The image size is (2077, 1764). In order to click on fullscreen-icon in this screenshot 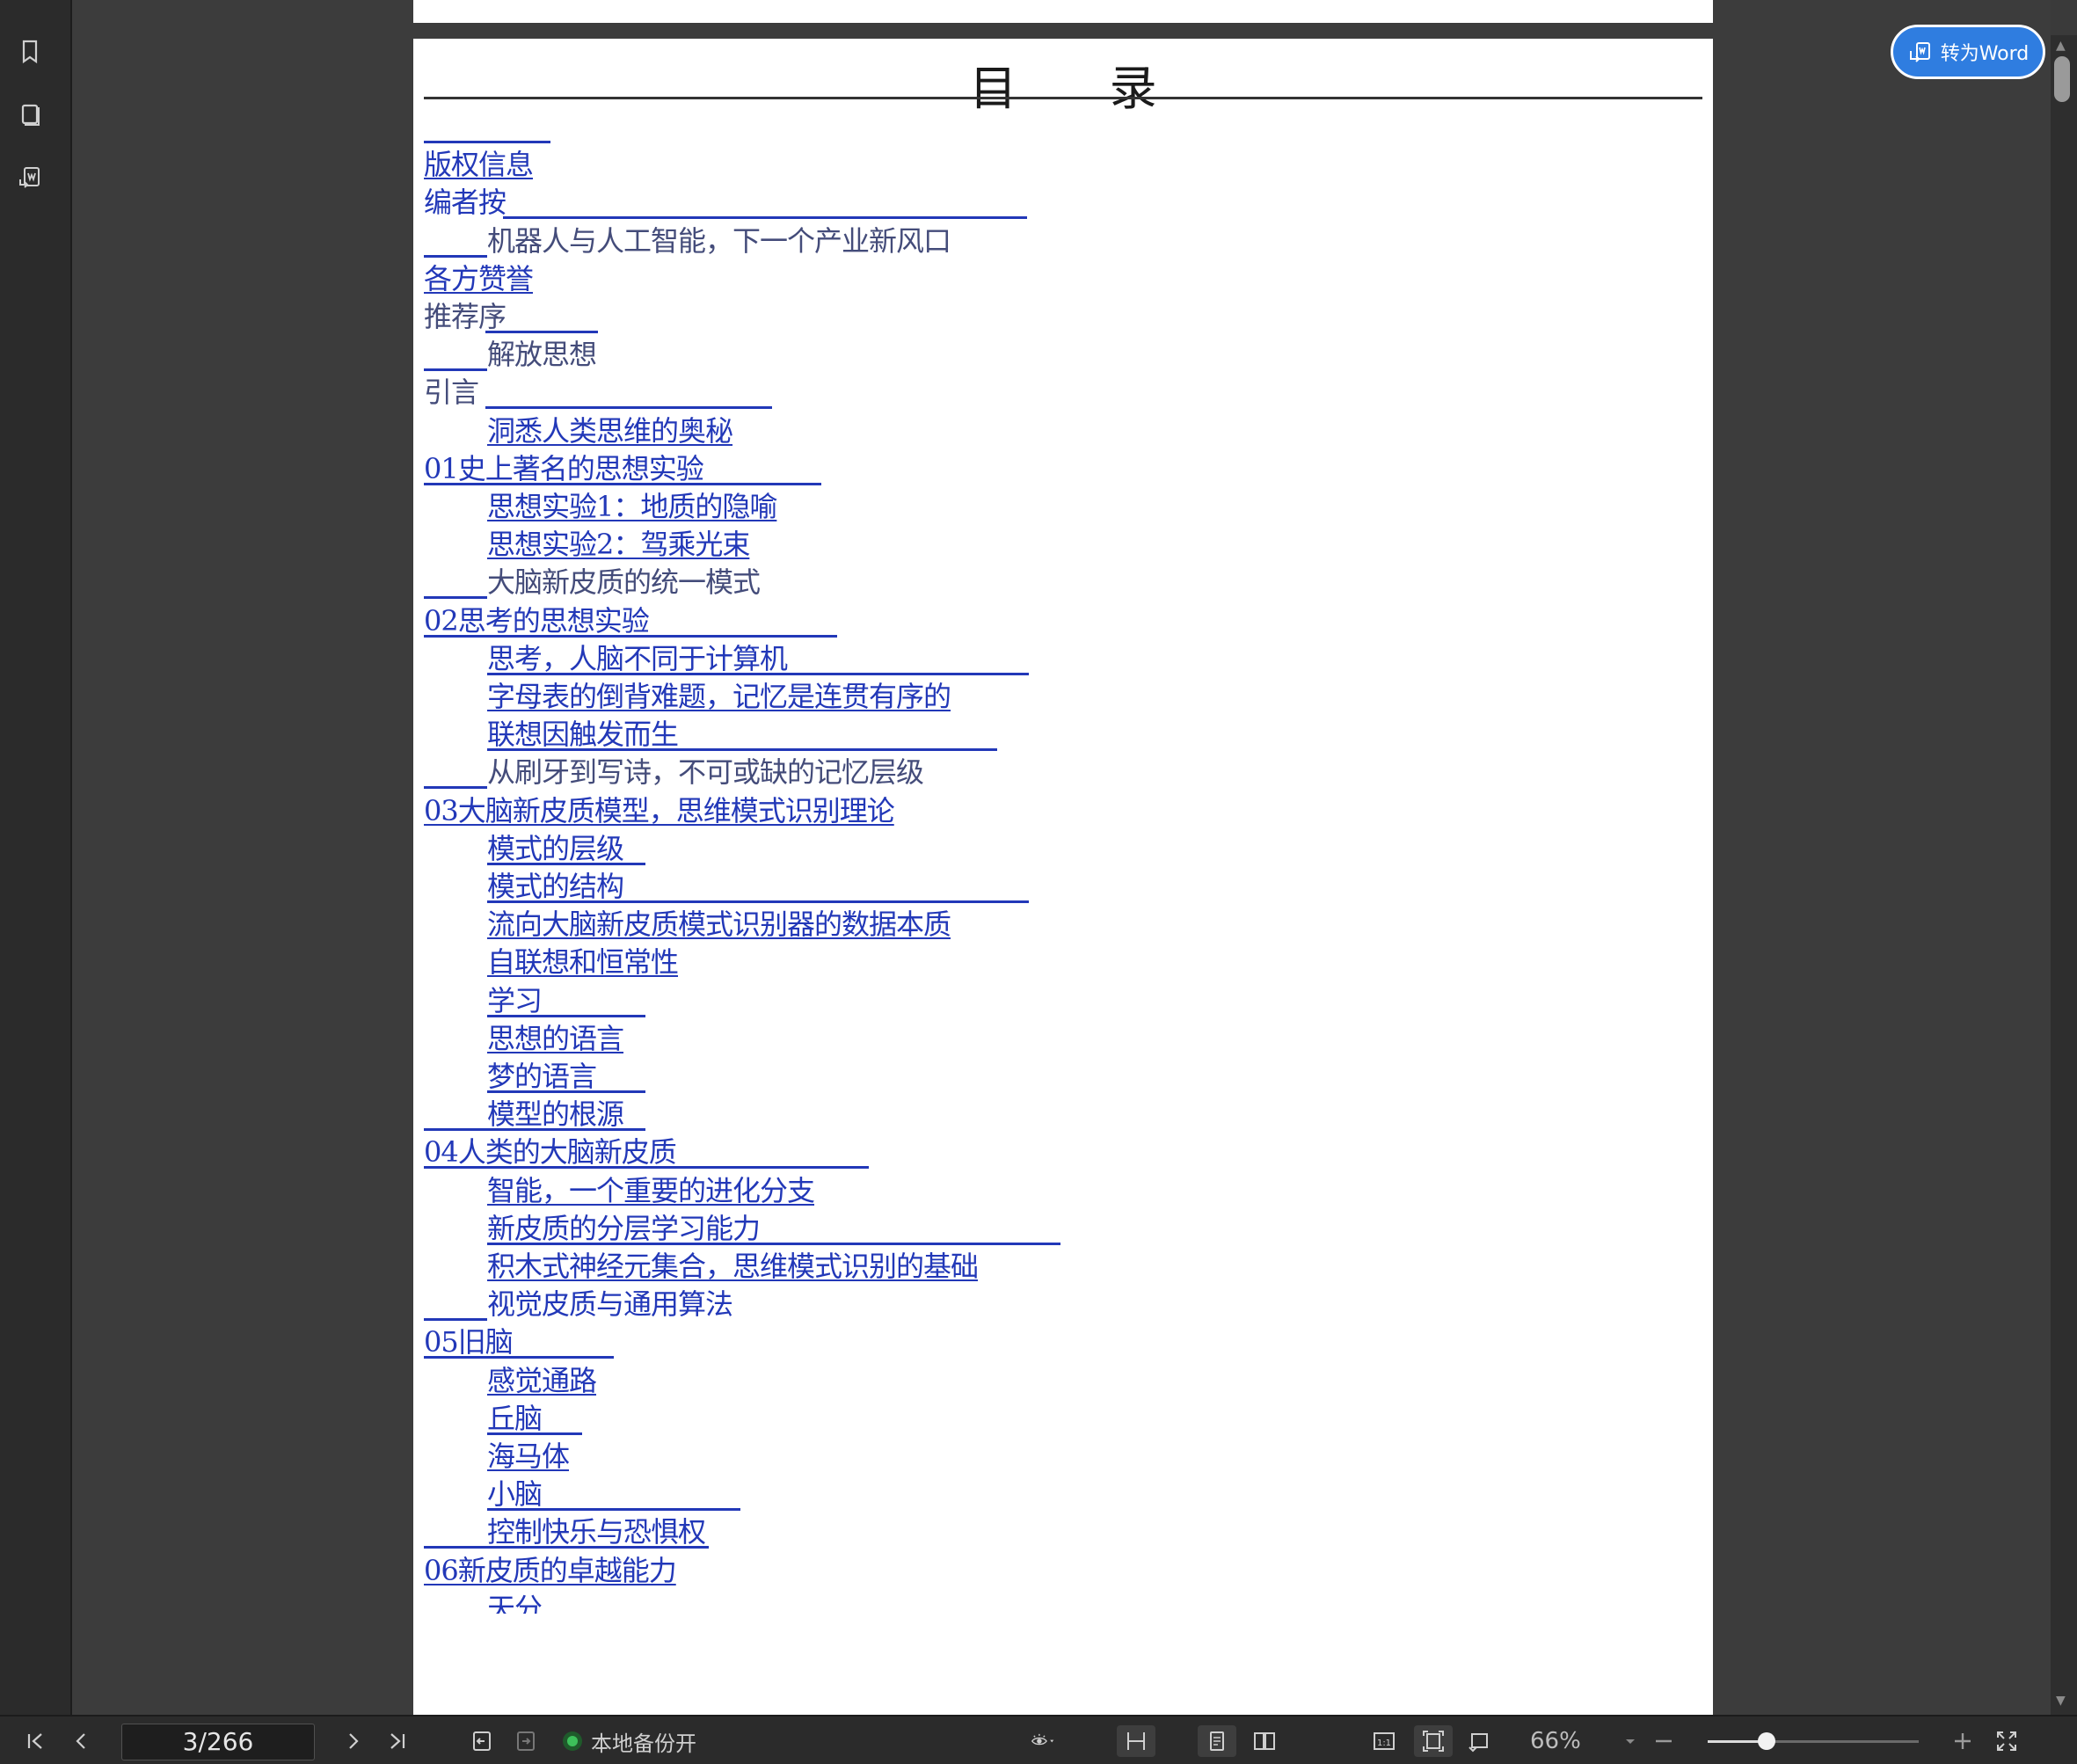, I will do `click(2006, 1741)`.